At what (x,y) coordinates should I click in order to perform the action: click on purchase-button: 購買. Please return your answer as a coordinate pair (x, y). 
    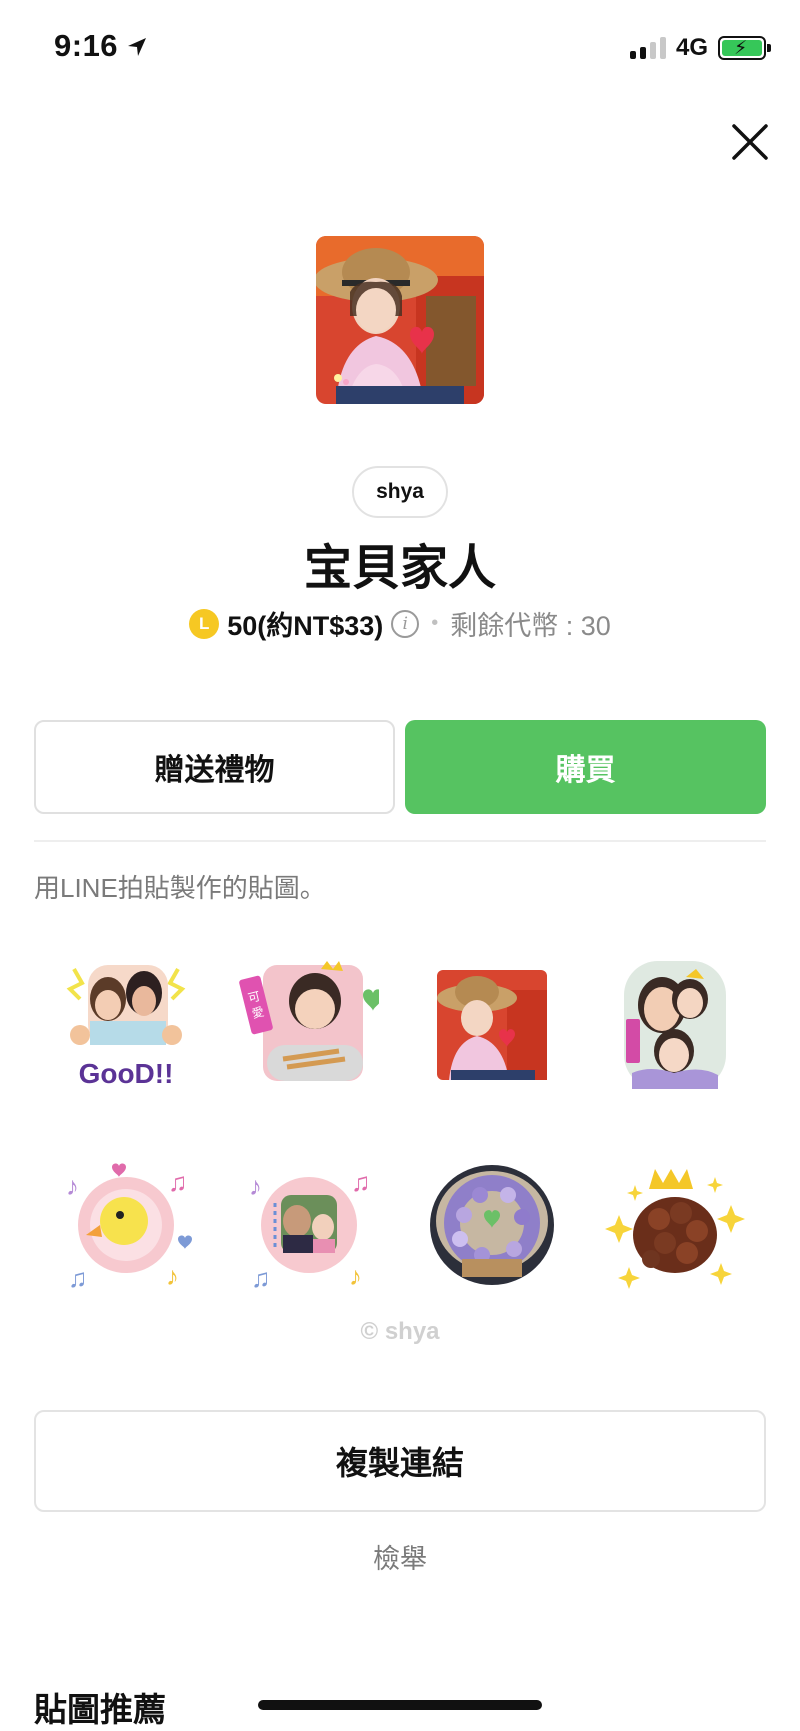
    Looking at the image, I should click on (585, 767).